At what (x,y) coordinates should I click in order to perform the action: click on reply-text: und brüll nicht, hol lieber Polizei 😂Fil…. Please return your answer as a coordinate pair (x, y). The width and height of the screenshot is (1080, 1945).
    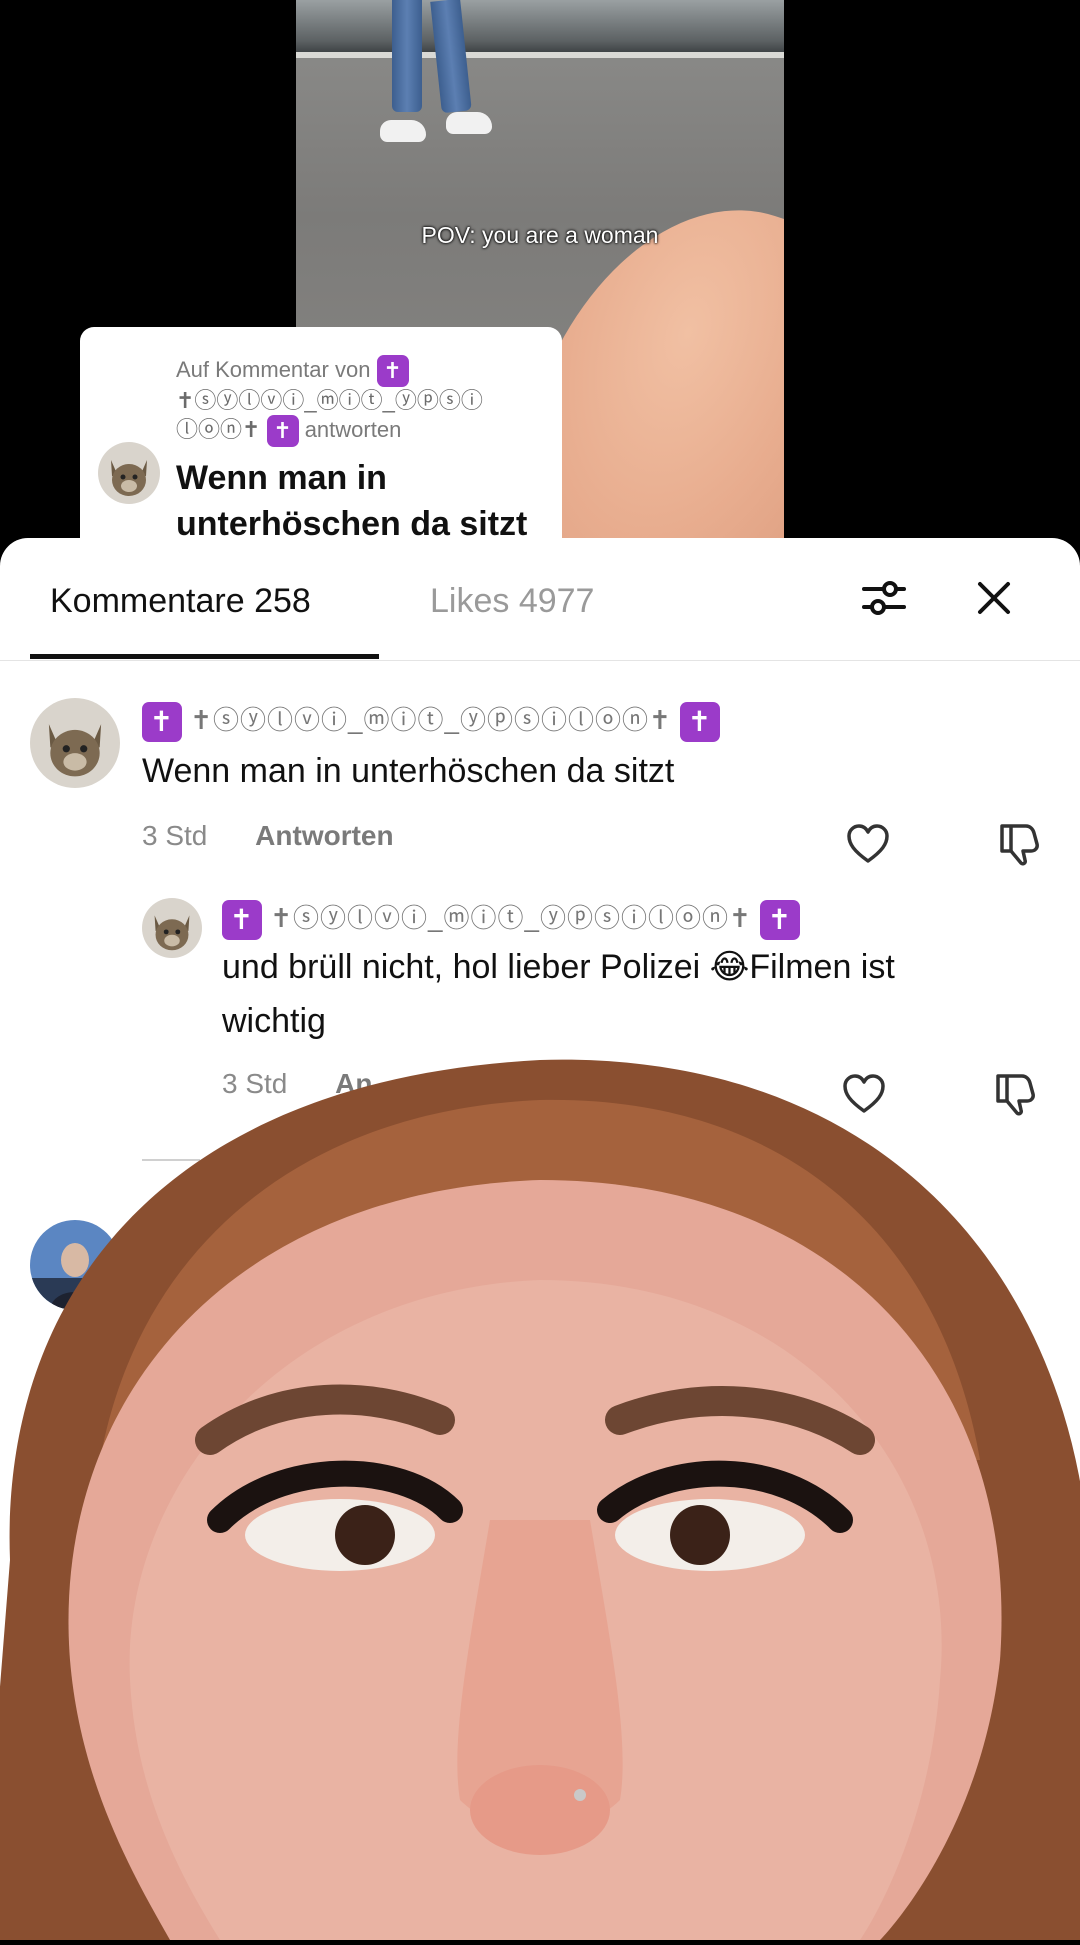
    Looking at the image, I should click on (558, 967).